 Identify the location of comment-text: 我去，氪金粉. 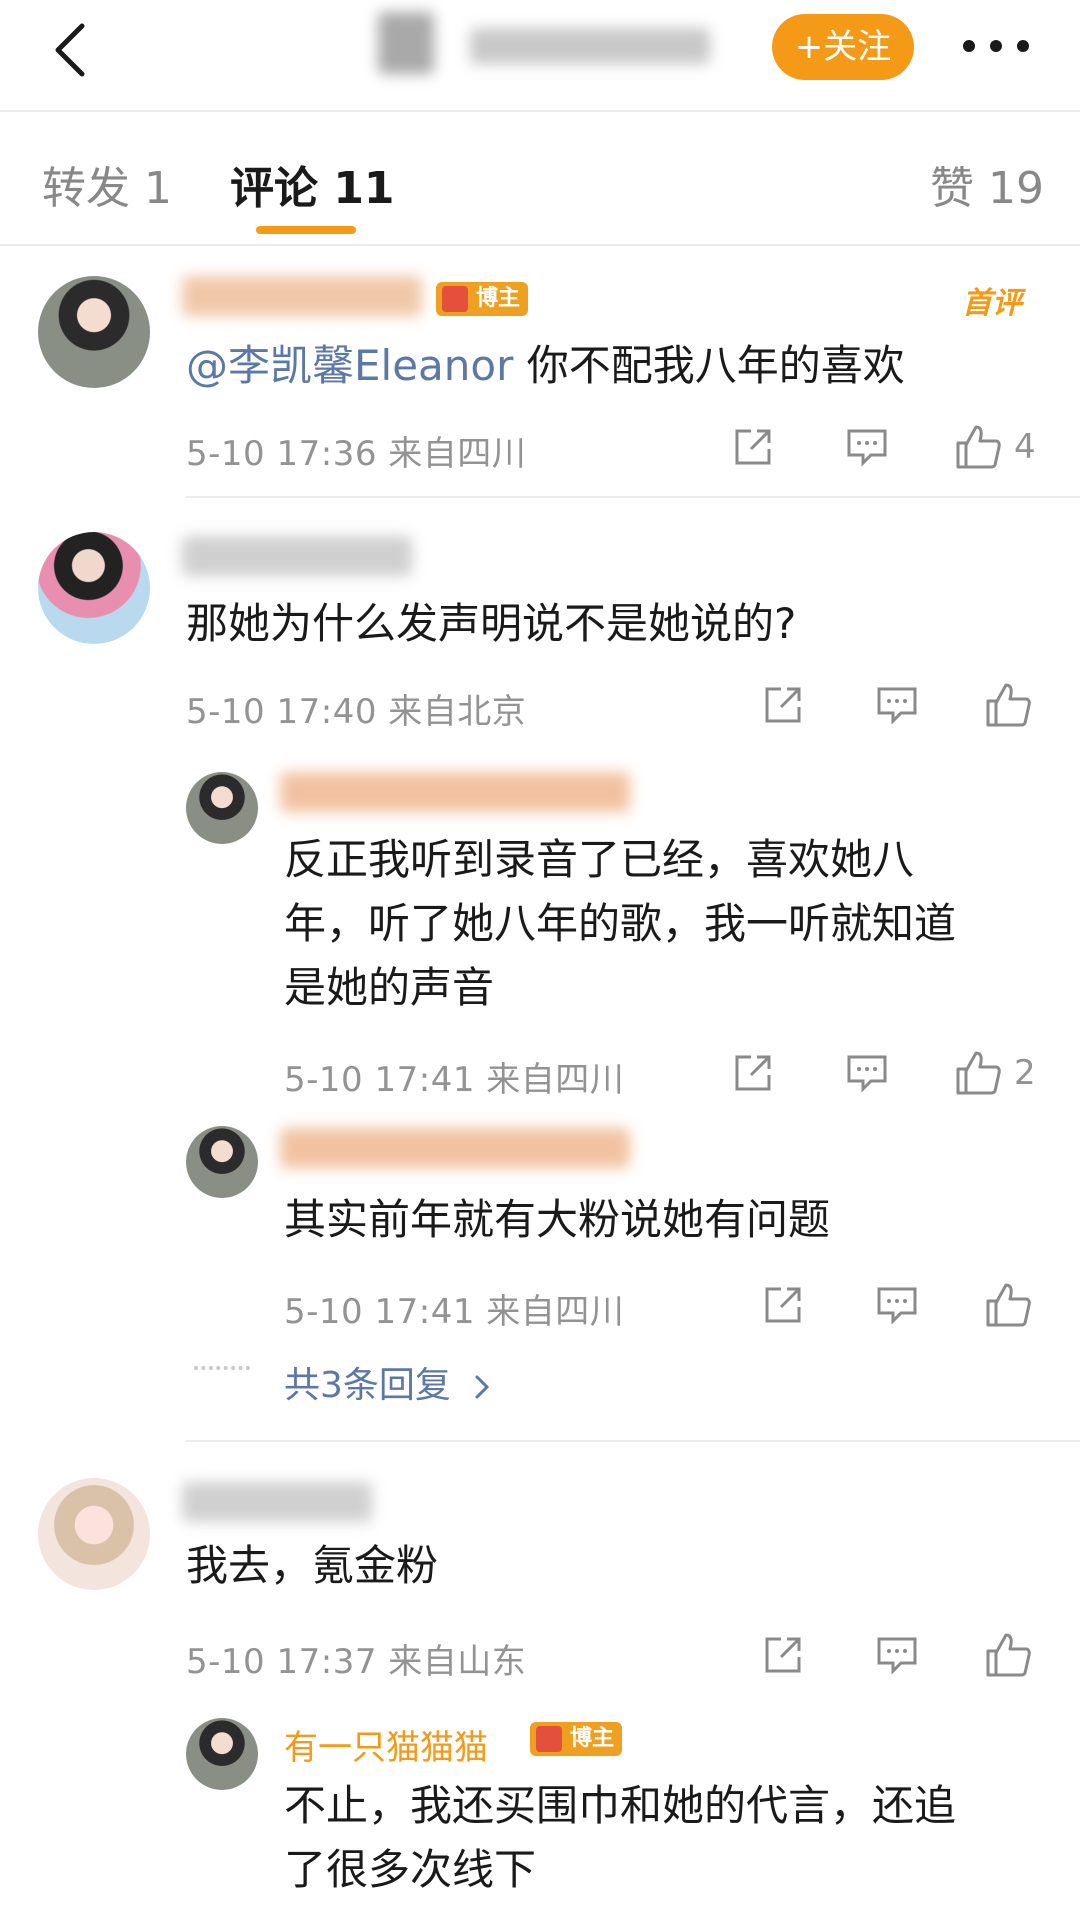
(312, 1565).